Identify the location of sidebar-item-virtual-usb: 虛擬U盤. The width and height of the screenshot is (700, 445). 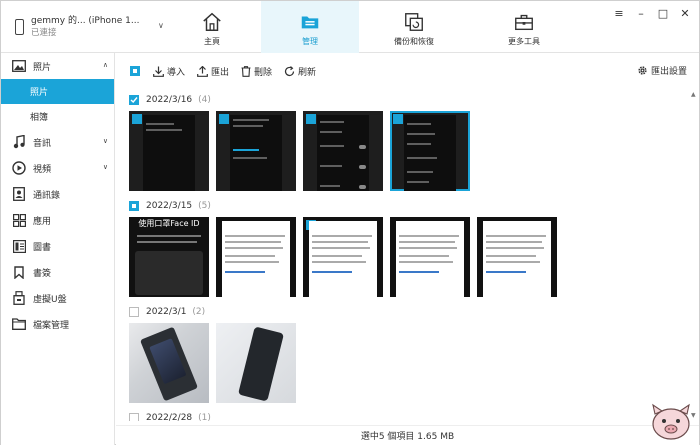
(57, 298).